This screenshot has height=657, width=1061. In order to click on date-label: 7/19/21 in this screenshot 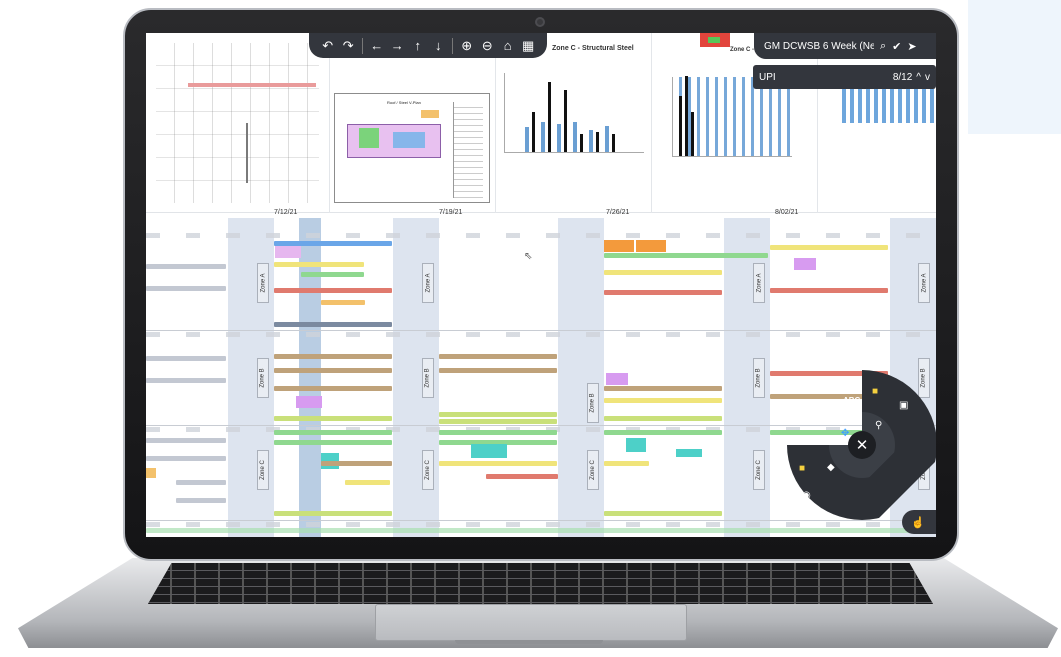, I will do `click(451, 212)`.